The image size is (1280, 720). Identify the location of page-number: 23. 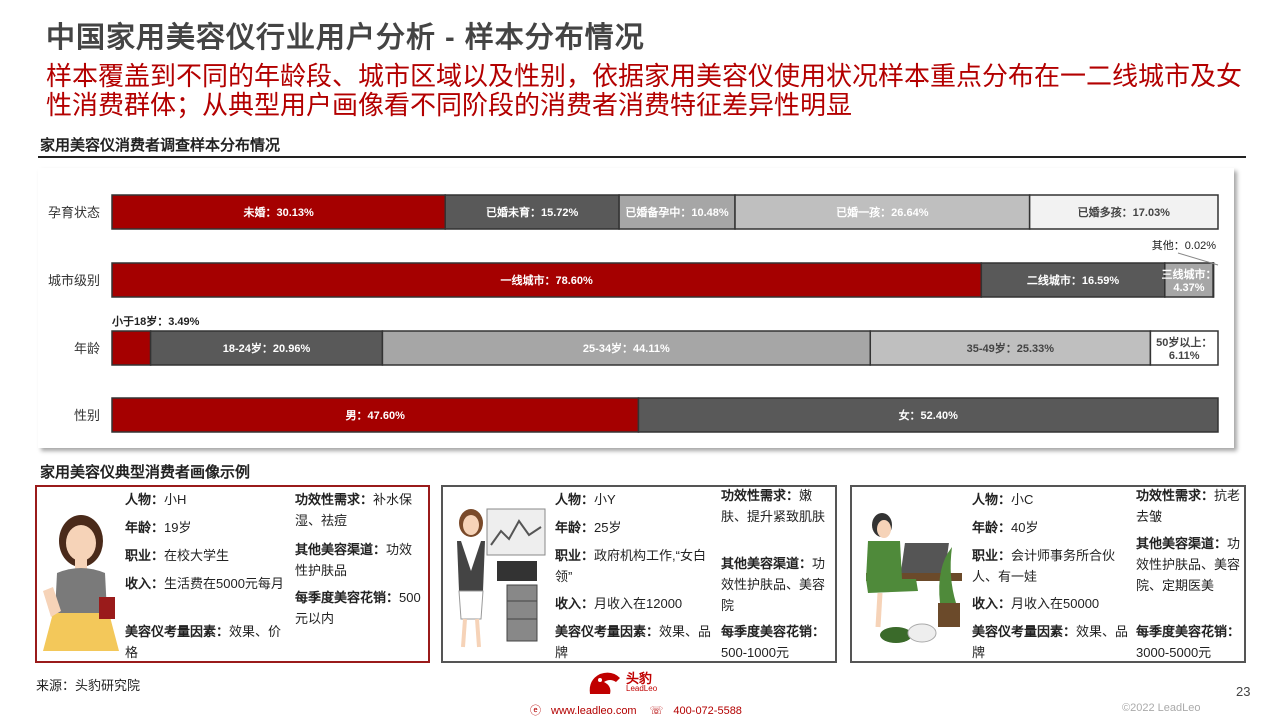
(1243, 691).